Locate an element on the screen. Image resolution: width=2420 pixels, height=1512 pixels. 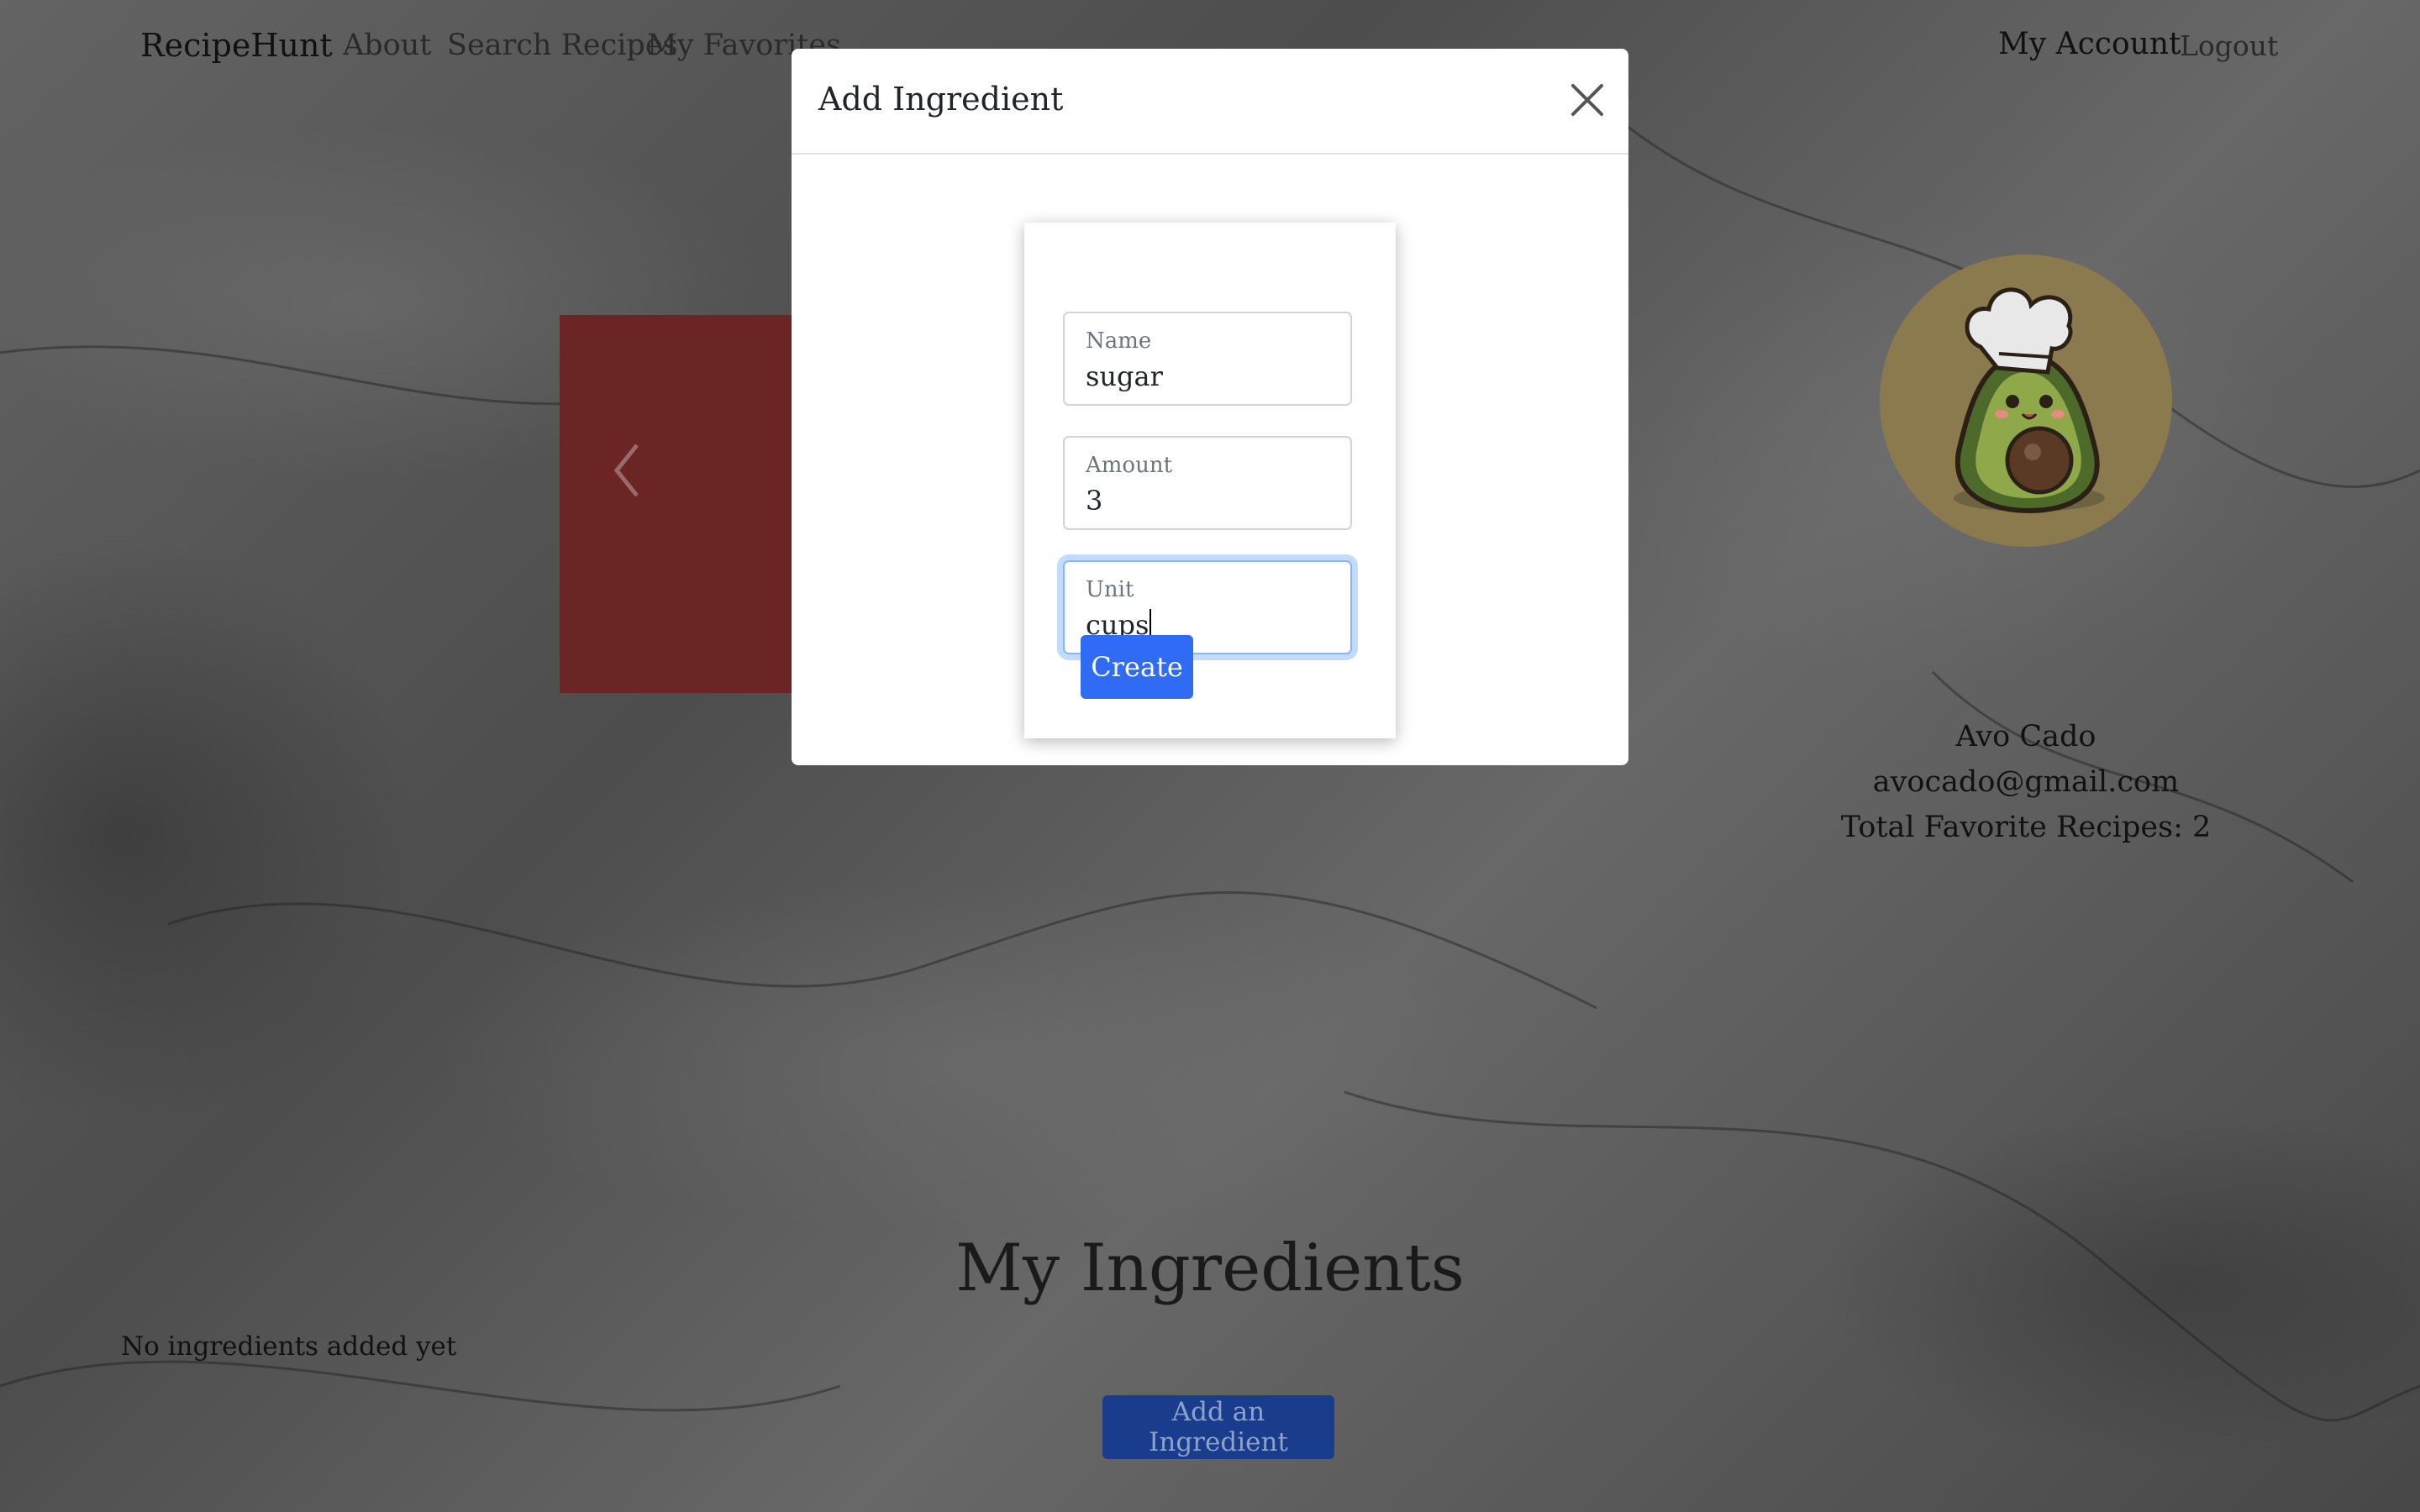
profile-email: avocado@gmail.com is located at coordinates (2026, 782).